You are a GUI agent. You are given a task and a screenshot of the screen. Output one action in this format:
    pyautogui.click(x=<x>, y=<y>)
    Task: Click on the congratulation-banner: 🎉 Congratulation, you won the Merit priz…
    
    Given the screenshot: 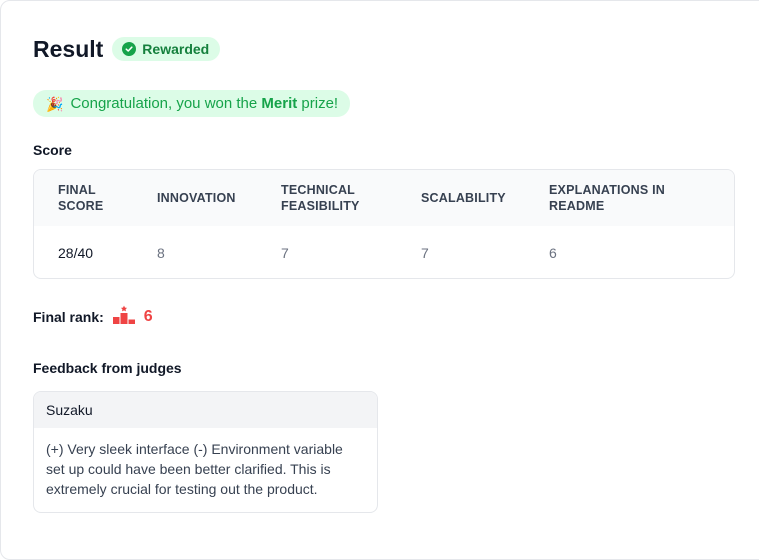 What is the action you would take?
    pyautogui.click(x=192, y=103)
    